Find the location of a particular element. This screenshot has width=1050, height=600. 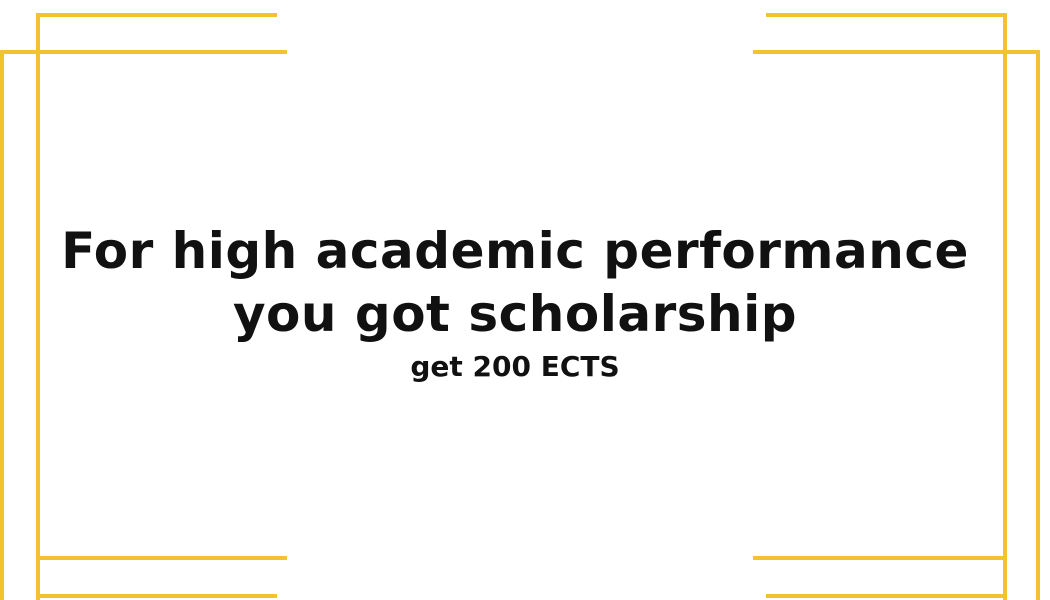

reward-text: get 200 ECTS is located at coordinates (515, 366).